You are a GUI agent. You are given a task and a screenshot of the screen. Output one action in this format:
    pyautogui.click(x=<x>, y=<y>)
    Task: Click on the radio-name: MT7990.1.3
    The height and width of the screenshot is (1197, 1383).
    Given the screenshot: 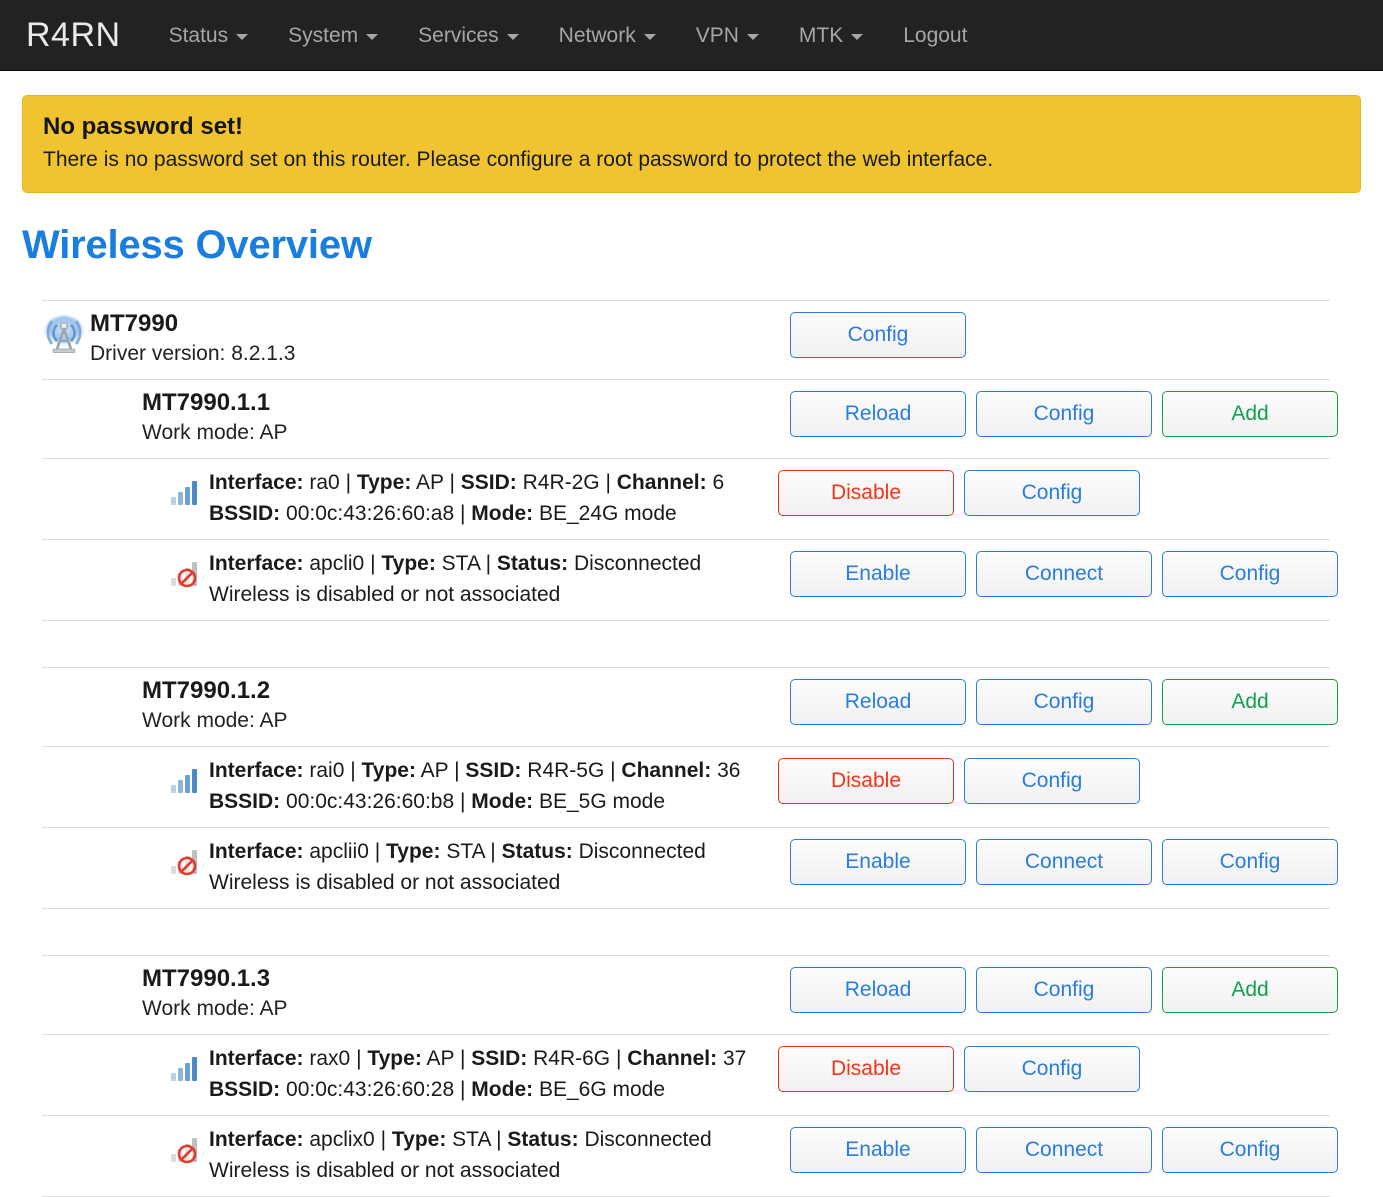 What is the action you would take?
    pyautogui.click(x=206, y=978)
    